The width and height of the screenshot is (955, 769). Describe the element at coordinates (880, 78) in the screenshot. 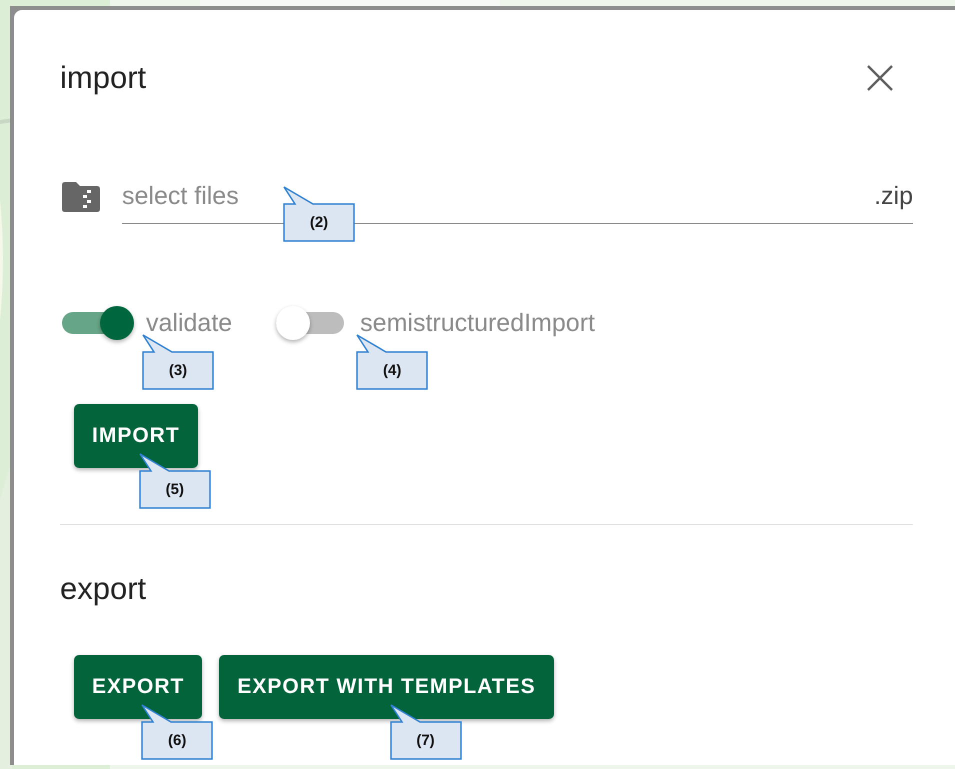

I see `close-icon` at that location.